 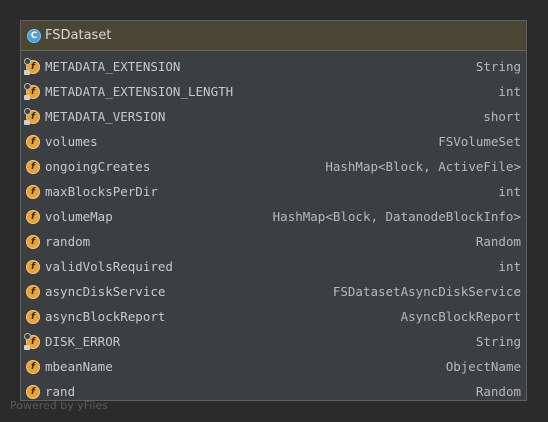 I want to click on field-row: f random Random, so click(x=273, y=241).